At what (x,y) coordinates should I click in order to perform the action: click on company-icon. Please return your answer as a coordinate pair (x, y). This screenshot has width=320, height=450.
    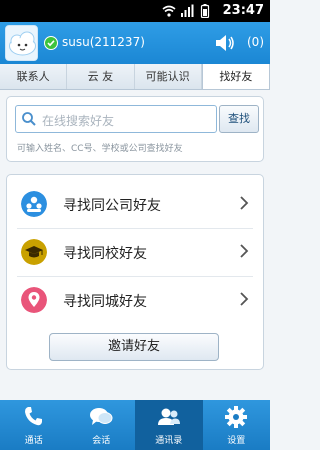
    Looking at the image, I should click on (34, 204).